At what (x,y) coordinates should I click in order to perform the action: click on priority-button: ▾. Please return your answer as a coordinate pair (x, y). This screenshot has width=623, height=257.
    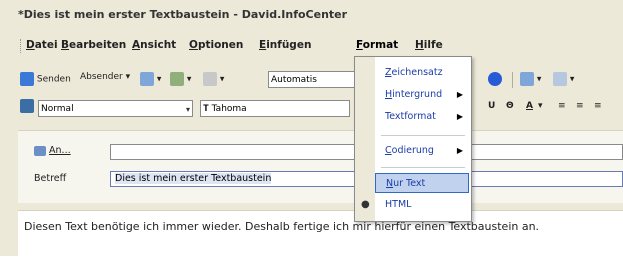
    Looking at the image, I should click on (213, 79).